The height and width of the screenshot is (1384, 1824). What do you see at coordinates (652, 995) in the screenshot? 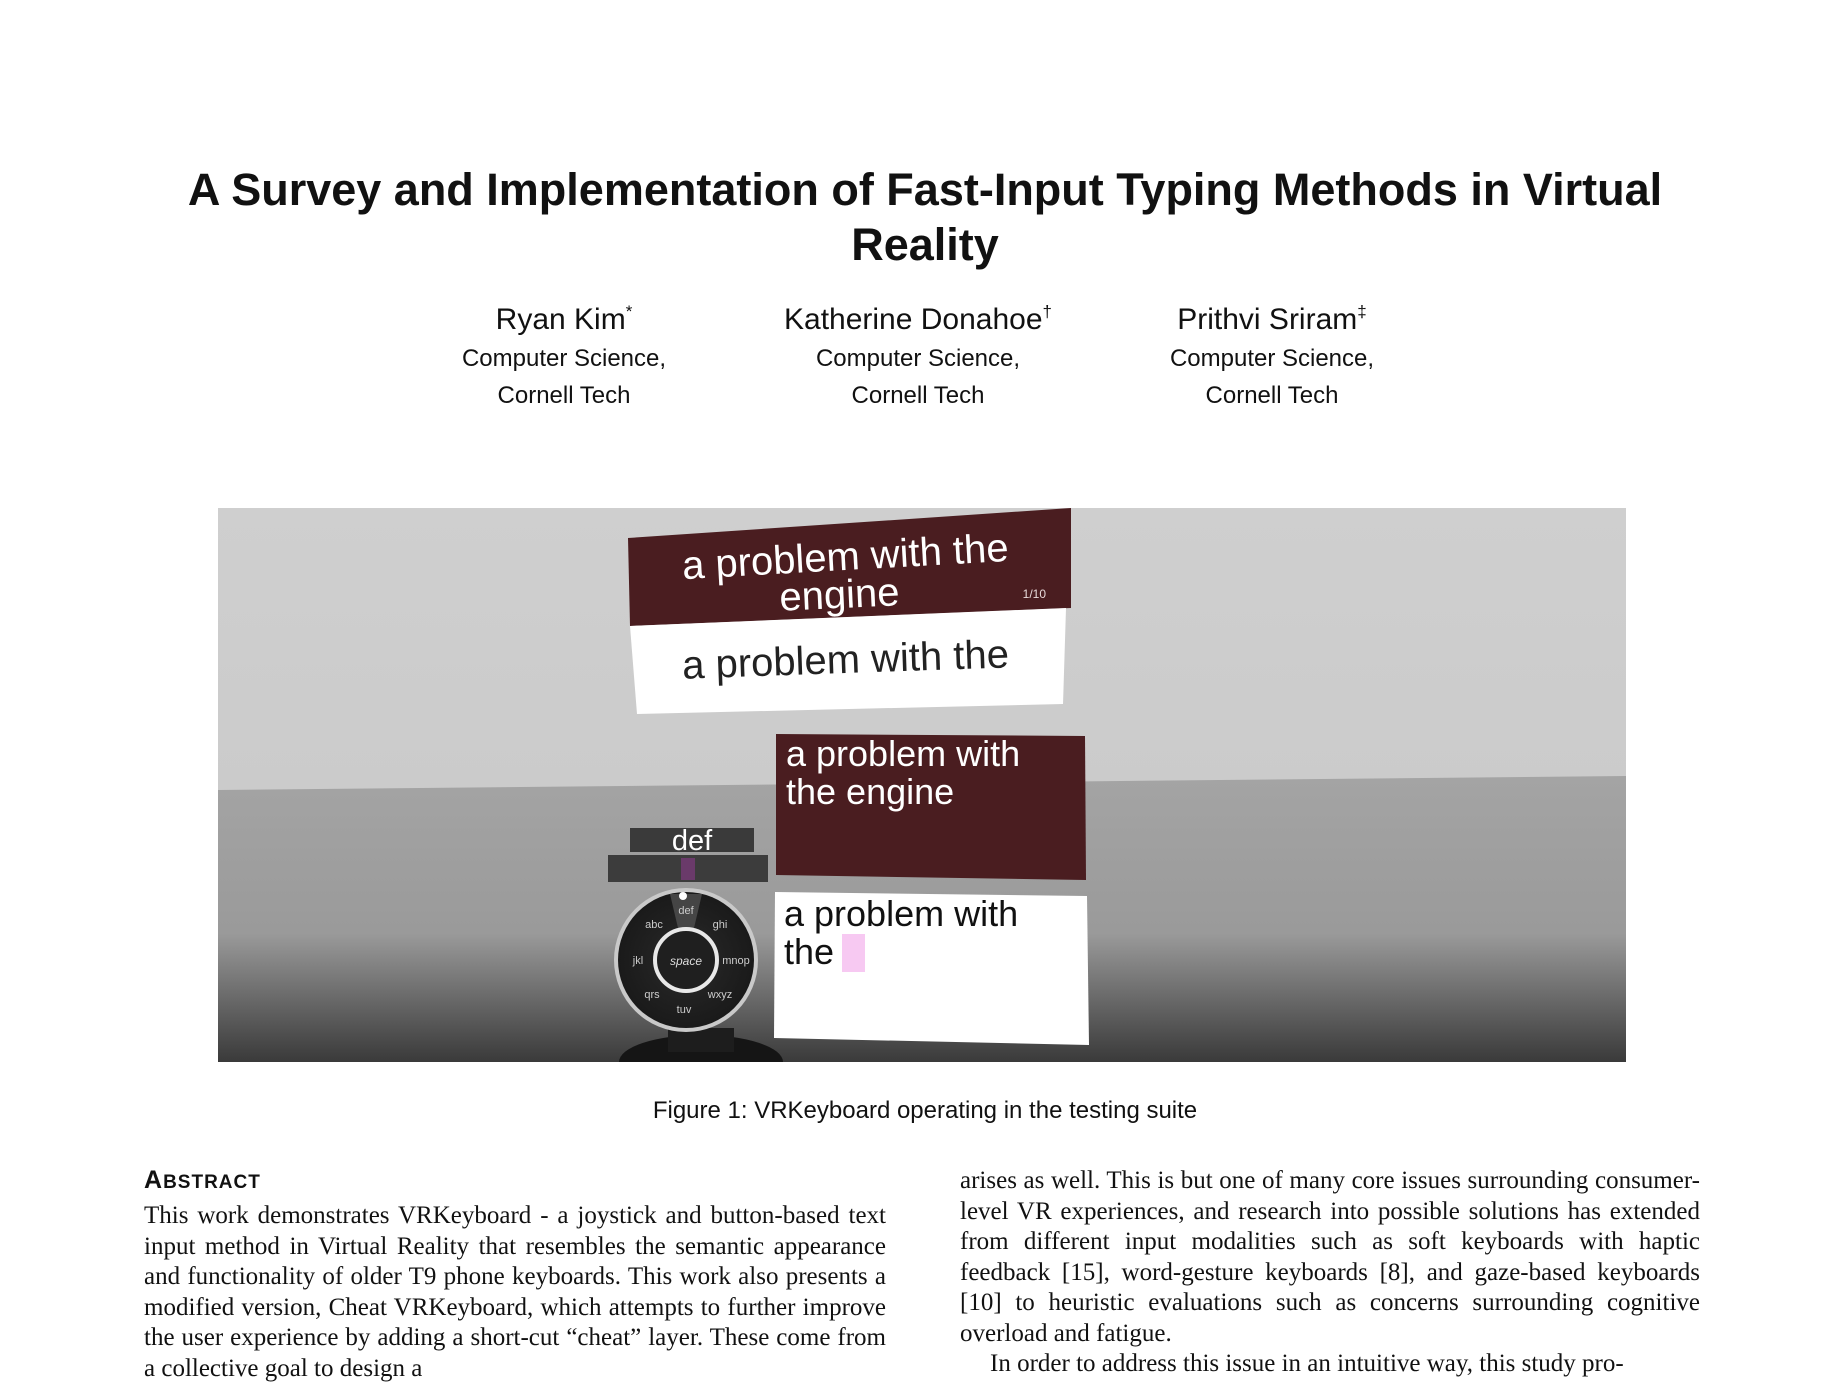
I see `dial-group-qrs: qrs` at bounding box center [652, 995].